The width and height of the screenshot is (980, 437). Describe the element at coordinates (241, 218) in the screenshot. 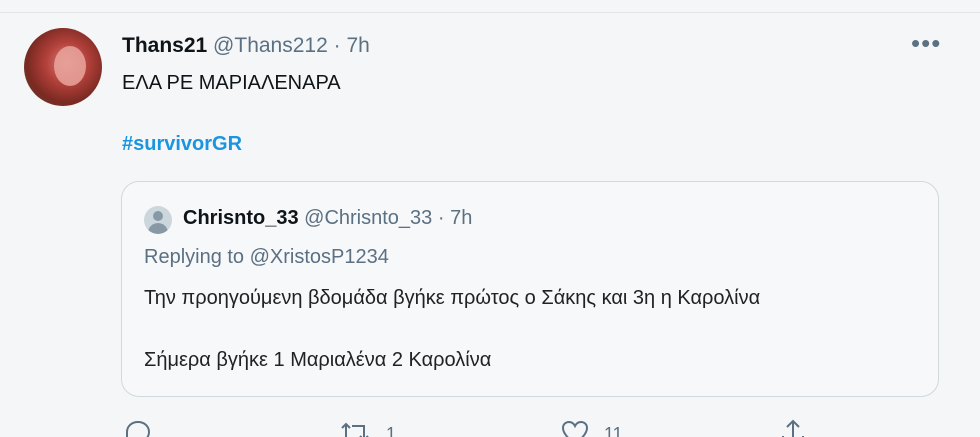

I see `quoted-display-name: Chrisnto_33` at that location.